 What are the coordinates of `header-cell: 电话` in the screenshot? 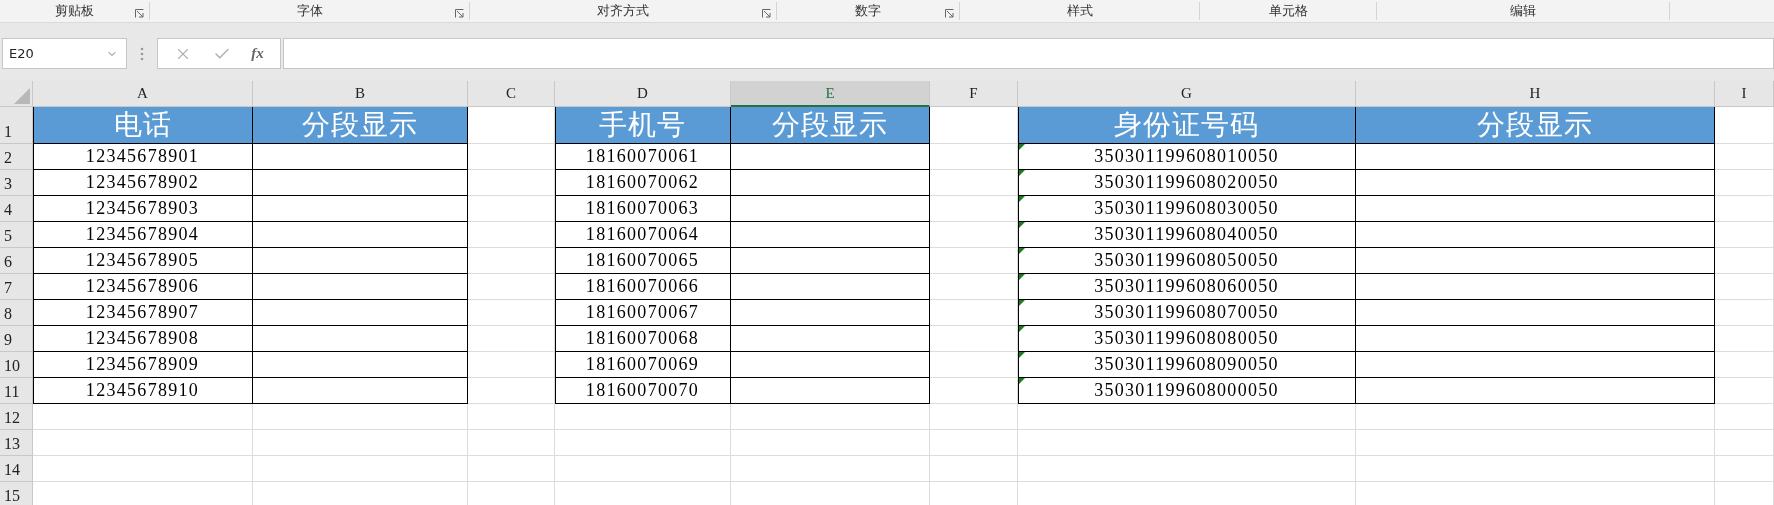 It's located at (143, 125).